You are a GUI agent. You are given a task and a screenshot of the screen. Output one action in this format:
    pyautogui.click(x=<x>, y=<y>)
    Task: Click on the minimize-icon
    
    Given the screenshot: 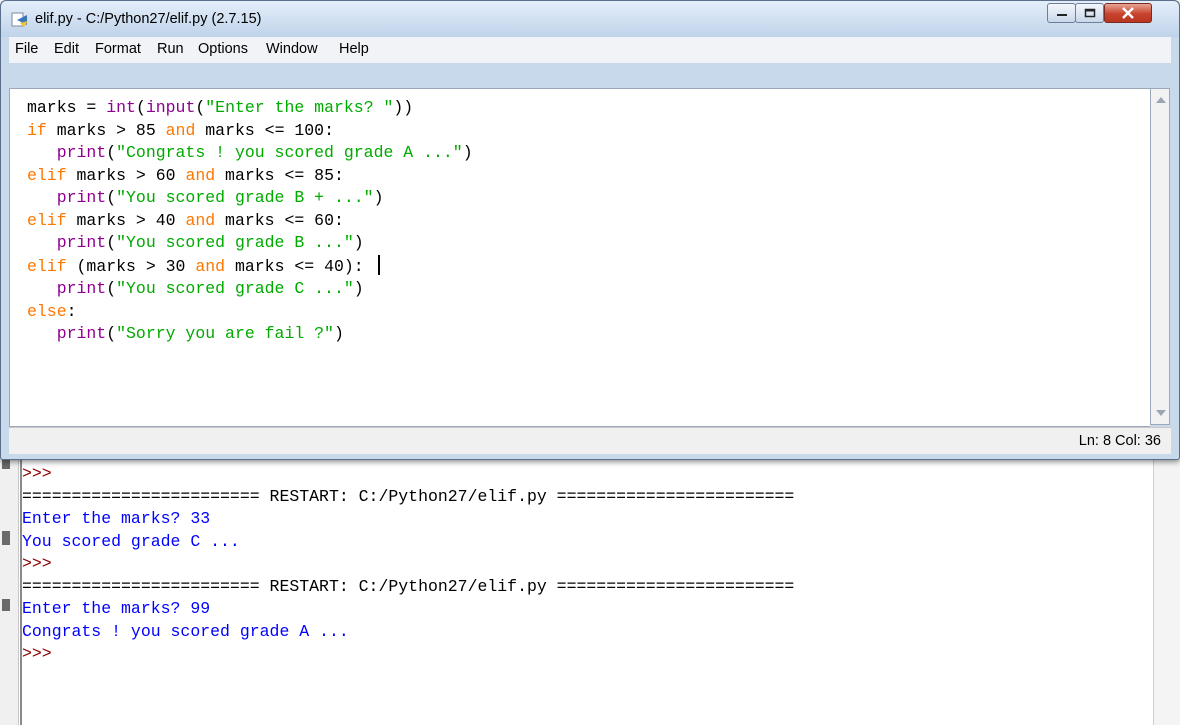 What is the action you would take?
    pyautogui.click(x=1061, y=15)
    